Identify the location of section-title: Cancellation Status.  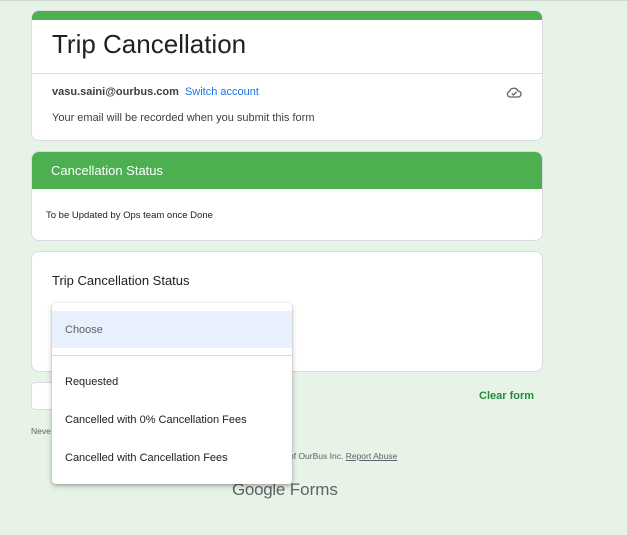
(287, 170).